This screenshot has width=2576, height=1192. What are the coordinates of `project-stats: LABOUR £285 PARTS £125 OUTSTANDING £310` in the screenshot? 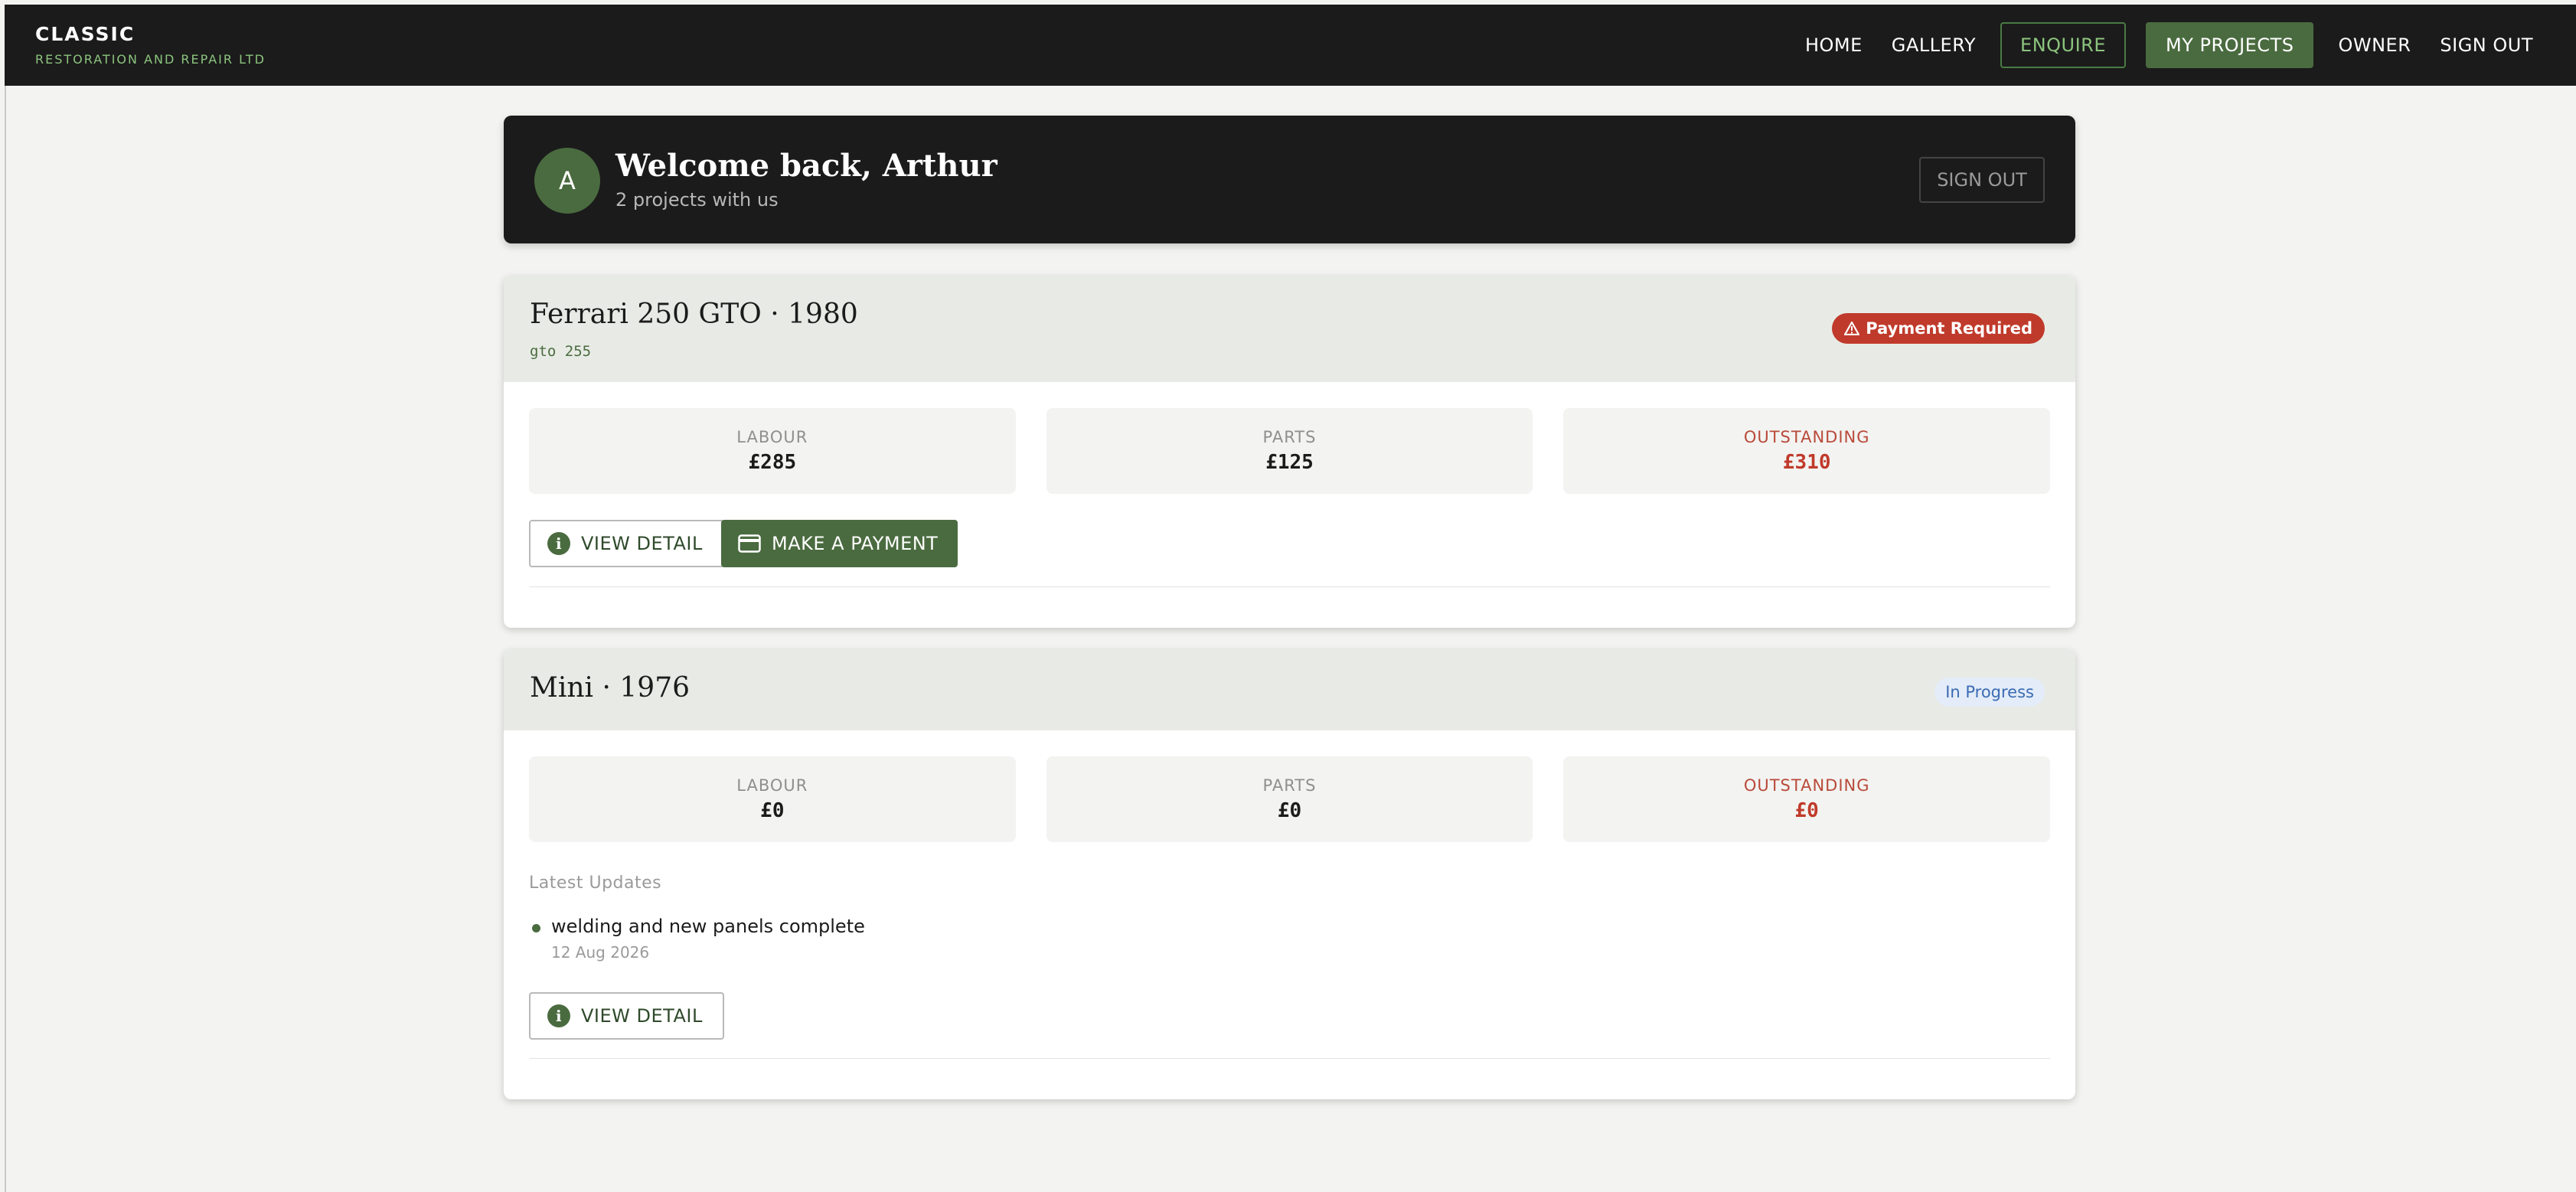 It's located at (1290, 451).